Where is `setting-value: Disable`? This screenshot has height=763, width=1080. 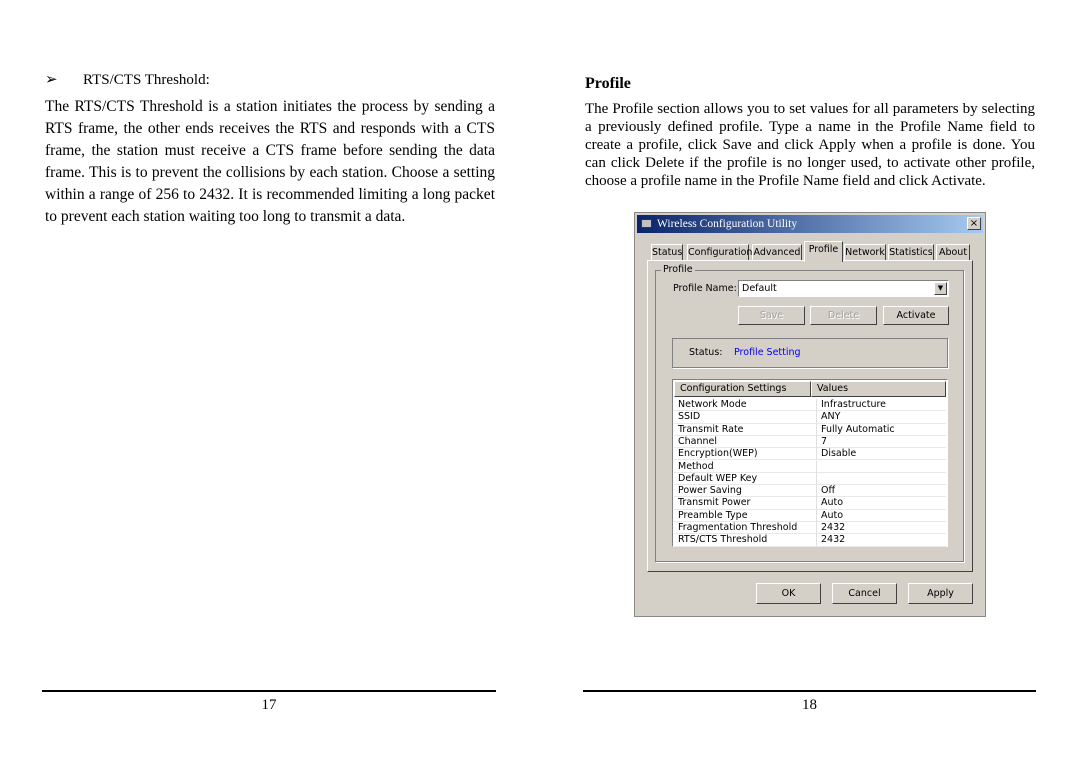 setting-value: Disable is located at coordinates (836, 454).